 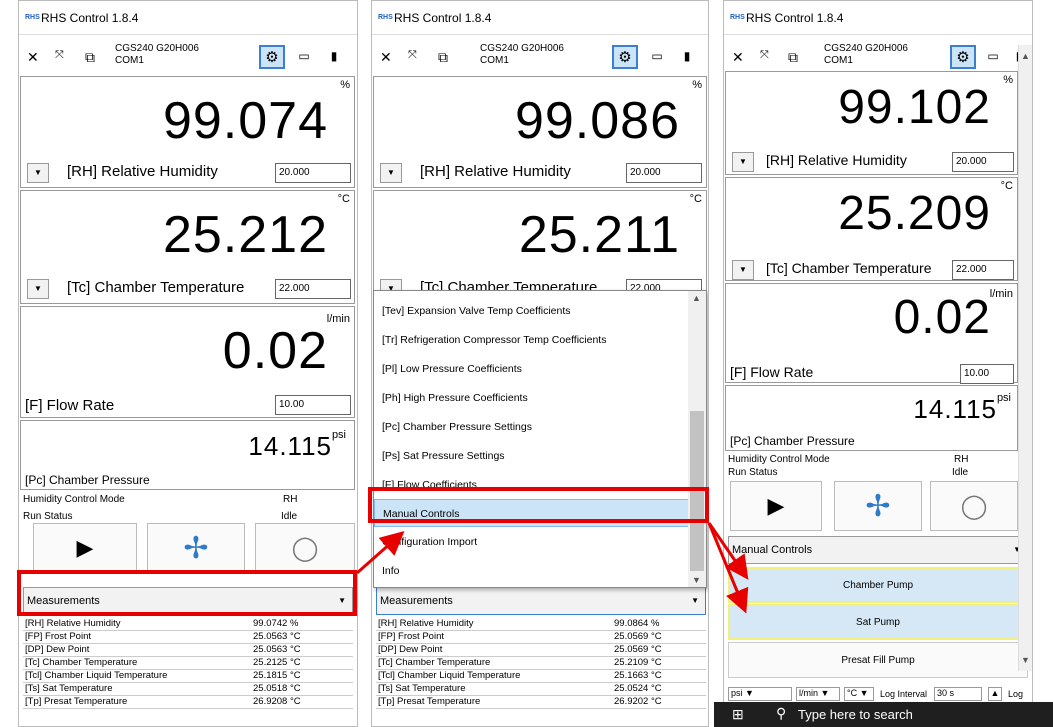 What do you see at coordinates (878, 622) in the screenshot?
I see `sat-pump-button: Sat Pump` at bounding box center [878, 622].